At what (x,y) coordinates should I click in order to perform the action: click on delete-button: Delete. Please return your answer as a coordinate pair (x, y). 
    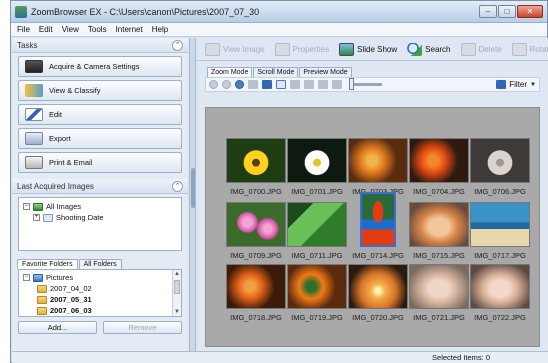
    Looking at the image, I should click on (481, 49).